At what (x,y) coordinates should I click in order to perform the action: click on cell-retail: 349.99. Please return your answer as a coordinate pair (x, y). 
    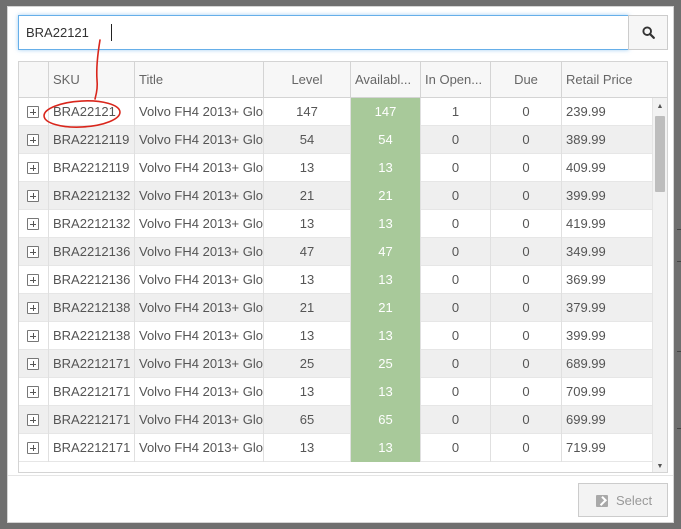
    Looking at the image, I should click on (606, 252).